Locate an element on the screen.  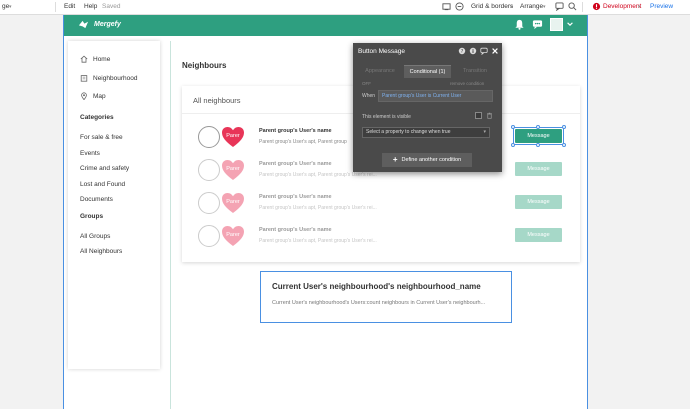
property-select: Select a property to change when true ▾ is located at coordinates (426, 132).